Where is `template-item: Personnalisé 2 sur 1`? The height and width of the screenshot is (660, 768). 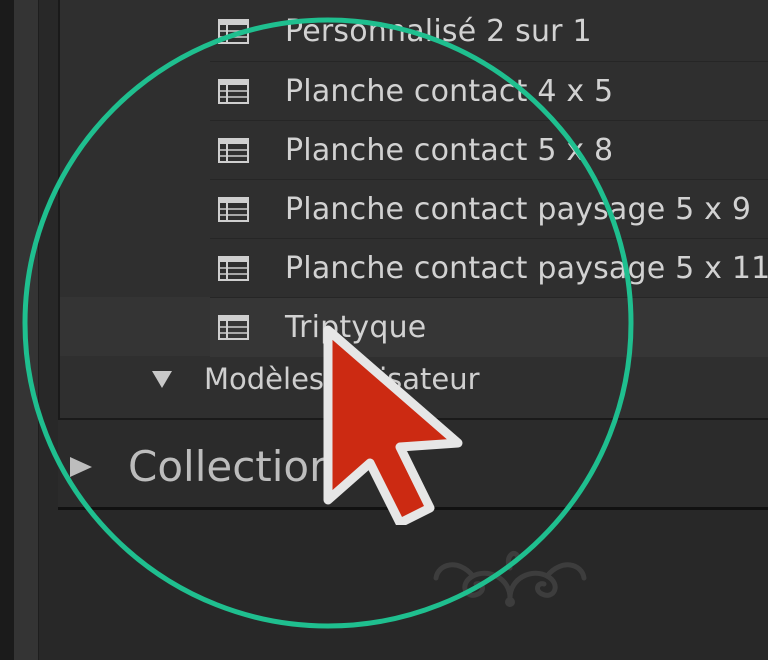 template-item: Personnalisé 2 sur 1 is located at coordinates (489, 31).